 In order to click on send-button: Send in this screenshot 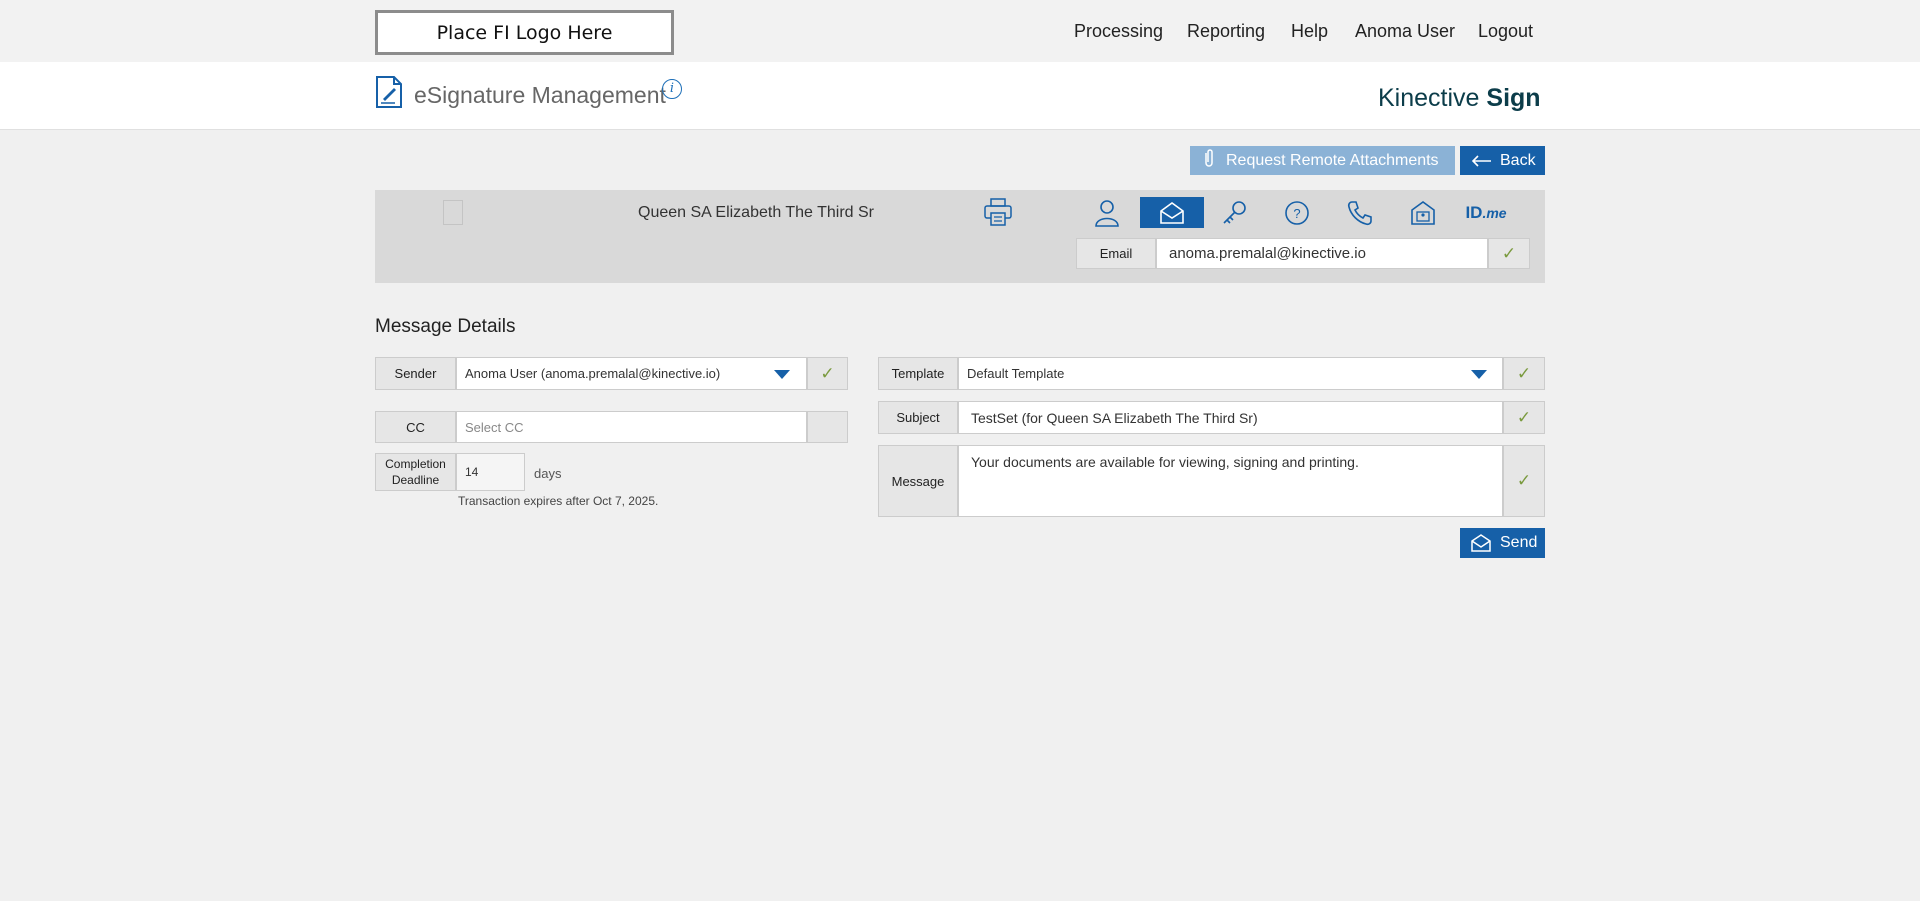, I will do `click(1502, 543)`.